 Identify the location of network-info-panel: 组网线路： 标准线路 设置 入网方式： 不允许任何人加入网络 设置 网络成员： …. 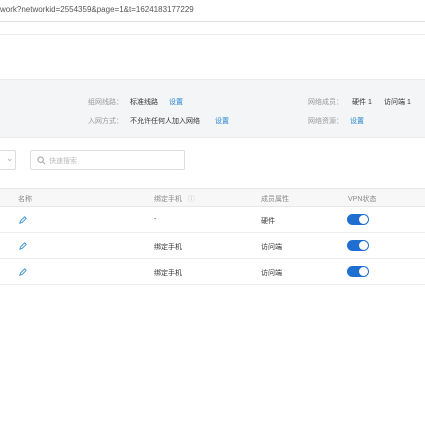
(212, 108).